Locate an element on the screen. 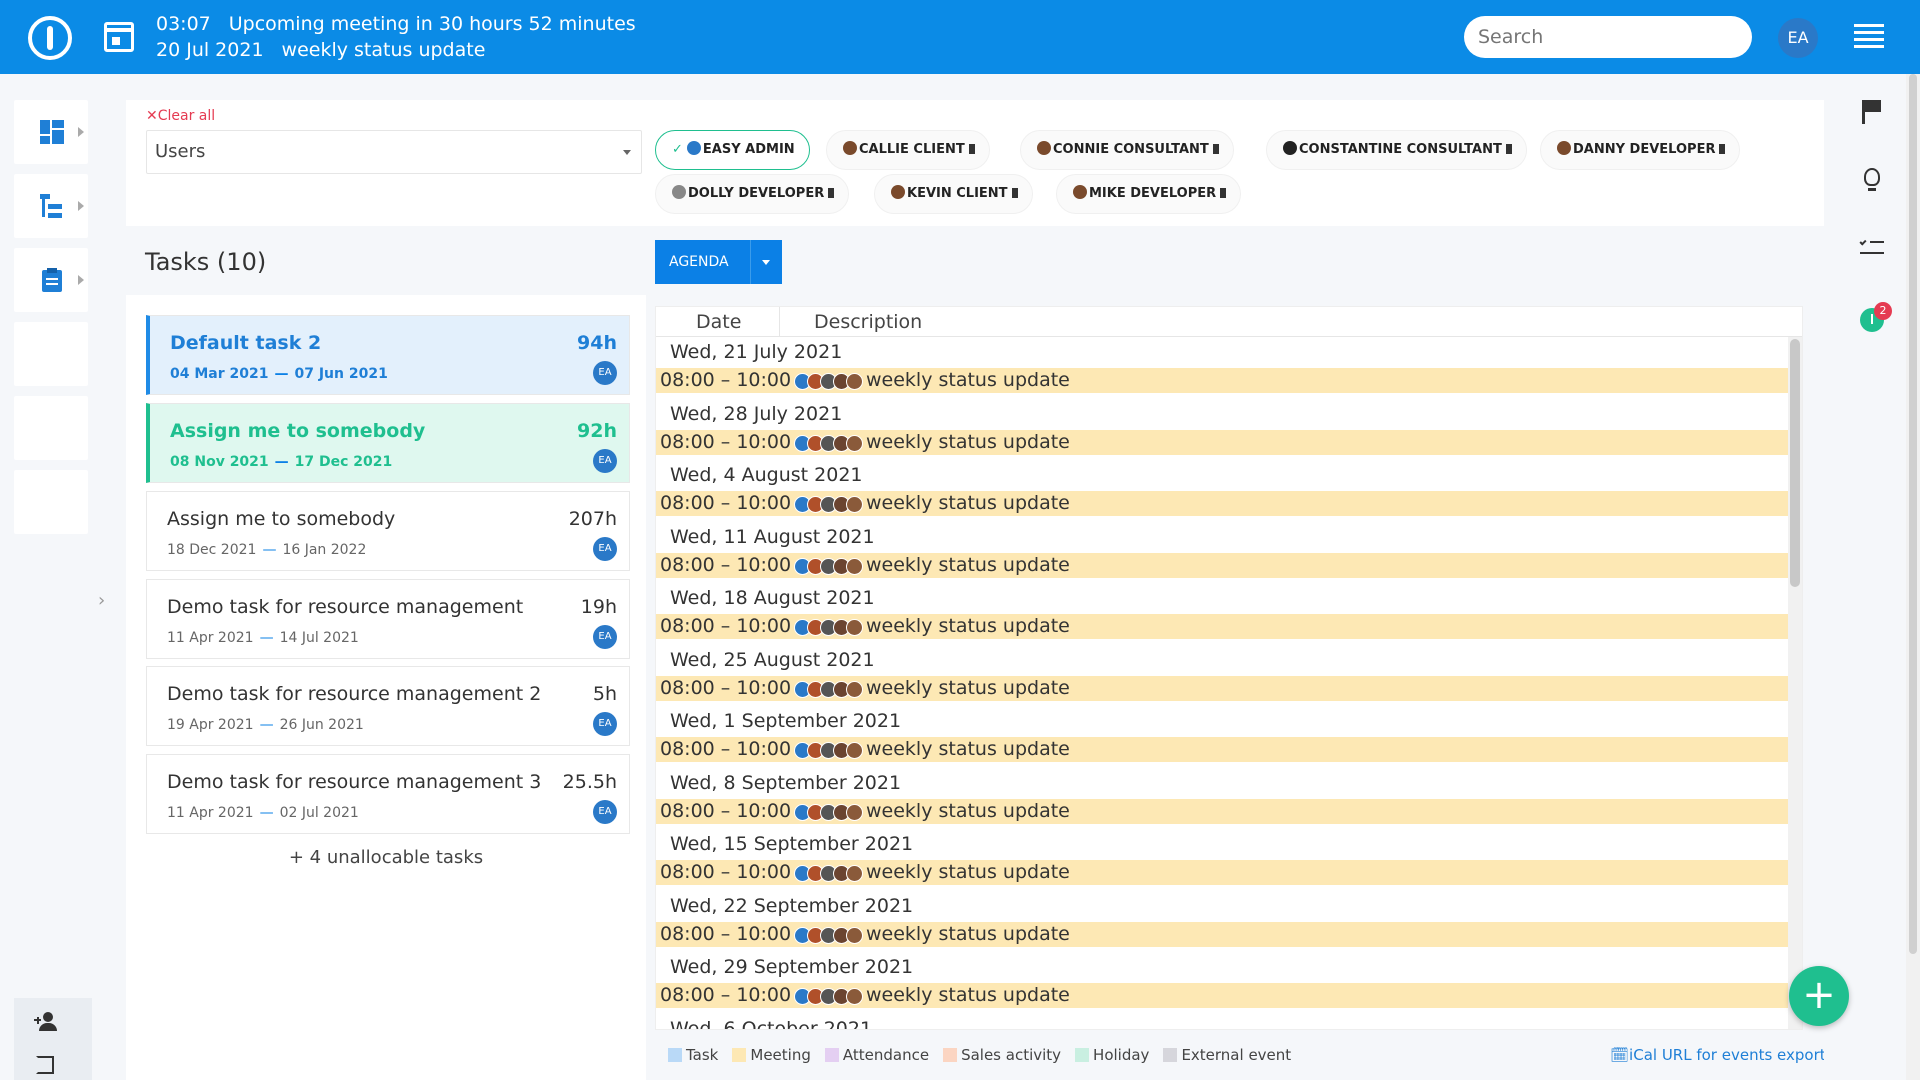  add-button: + is located at coordinates (1819, 996).